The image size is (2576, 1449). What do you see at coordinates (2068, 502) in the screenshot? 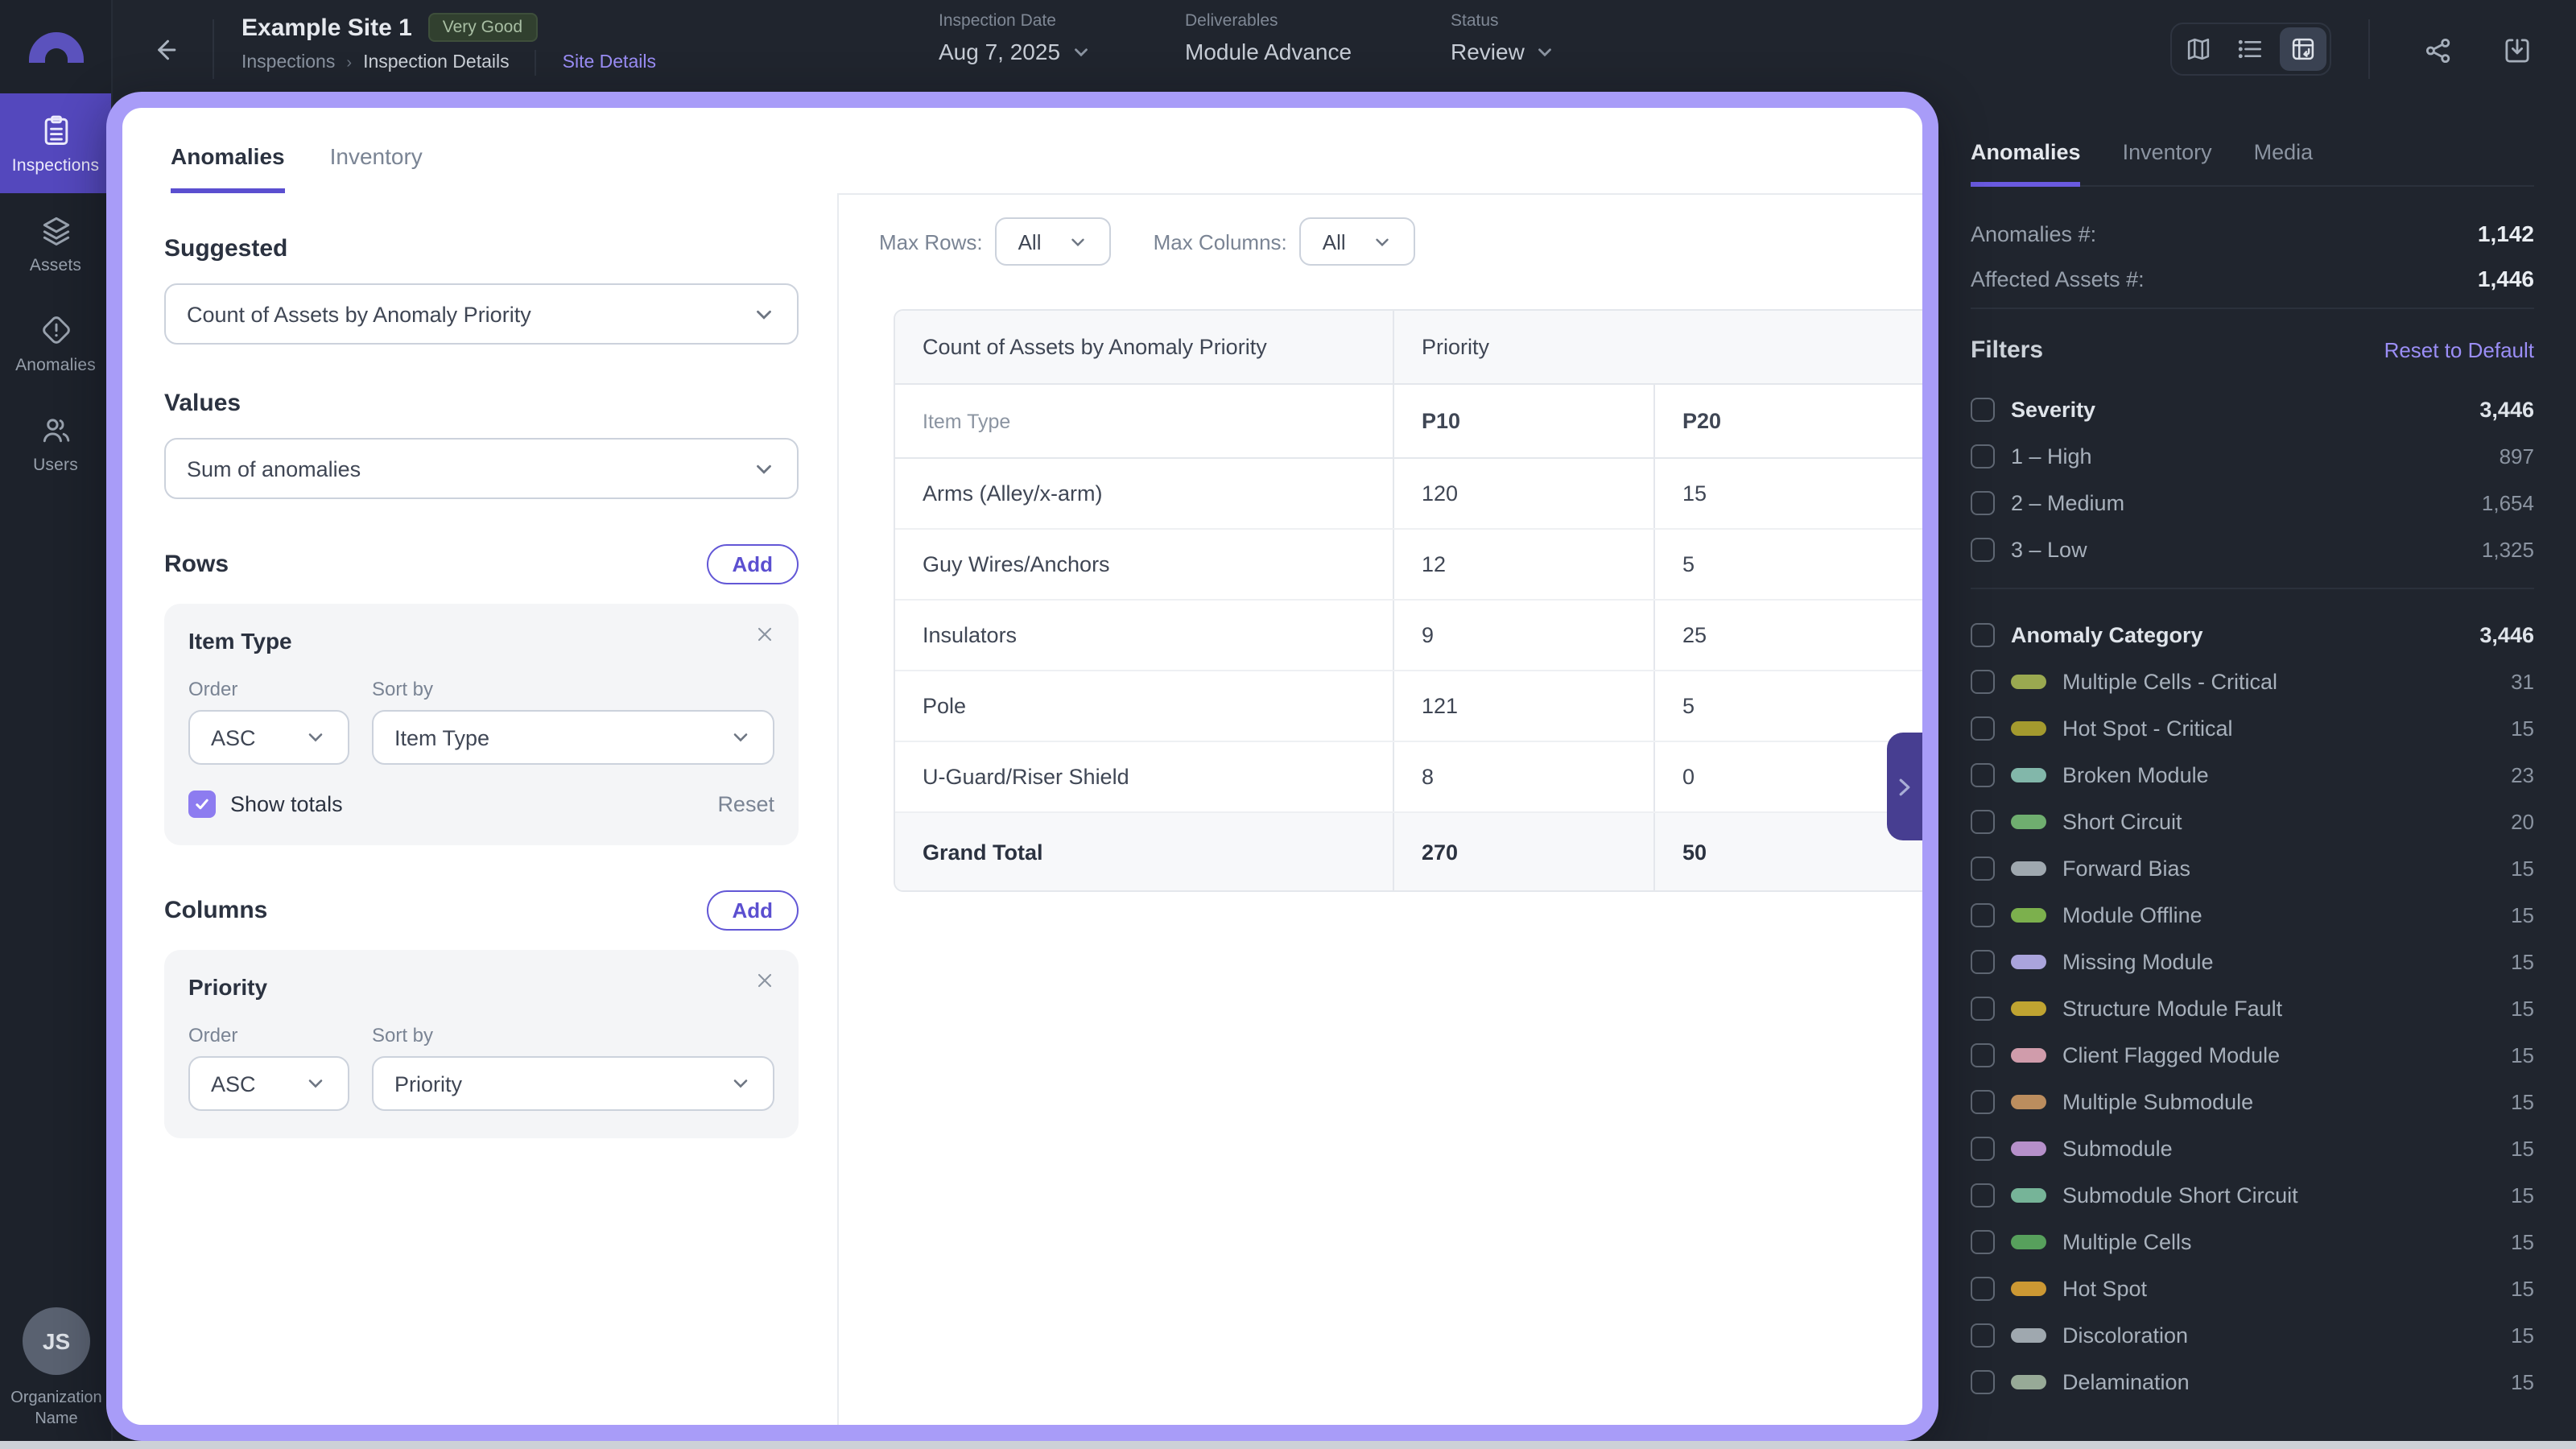
I see `filter-item-label: 2 – Medium` at bounding box center [2068, 502].